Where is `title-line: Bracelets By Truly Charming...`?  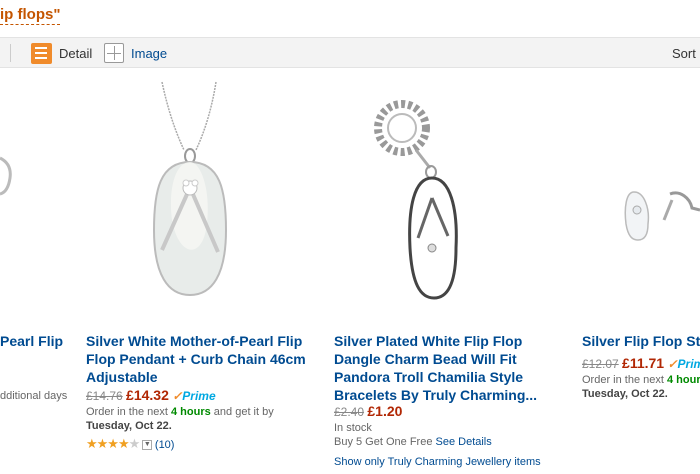
title-line: Bracelets By Truly Charming... is located at coordinates (436, 395).